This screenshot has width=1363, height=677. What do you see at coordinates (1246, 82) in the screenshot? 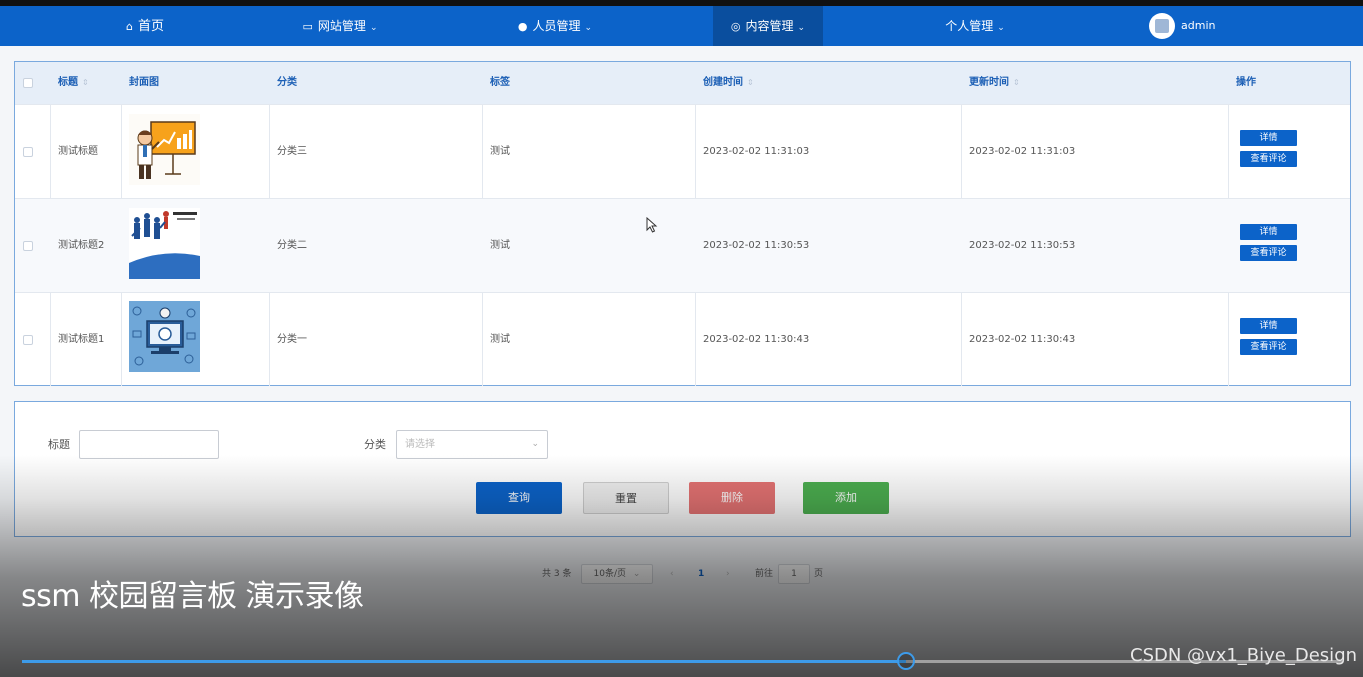
I see `header-actions: 操作` at bounding box center [1246, 82].